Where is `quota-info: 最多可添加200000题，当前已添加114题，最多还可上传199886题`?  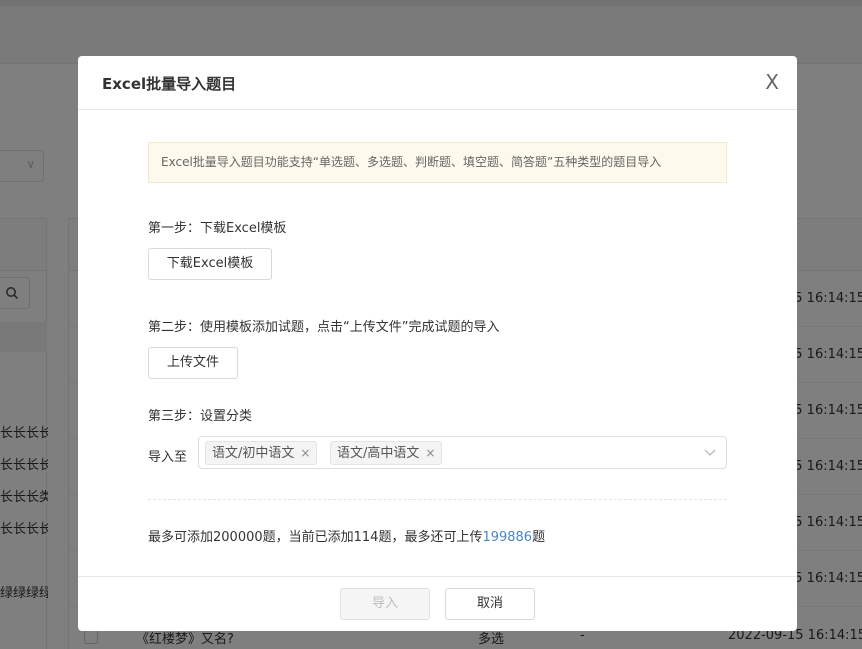 quota-info: 最多可添加200000题，当前已添加114题，最多还可上传199886题 is located at coordinates (346, 535).